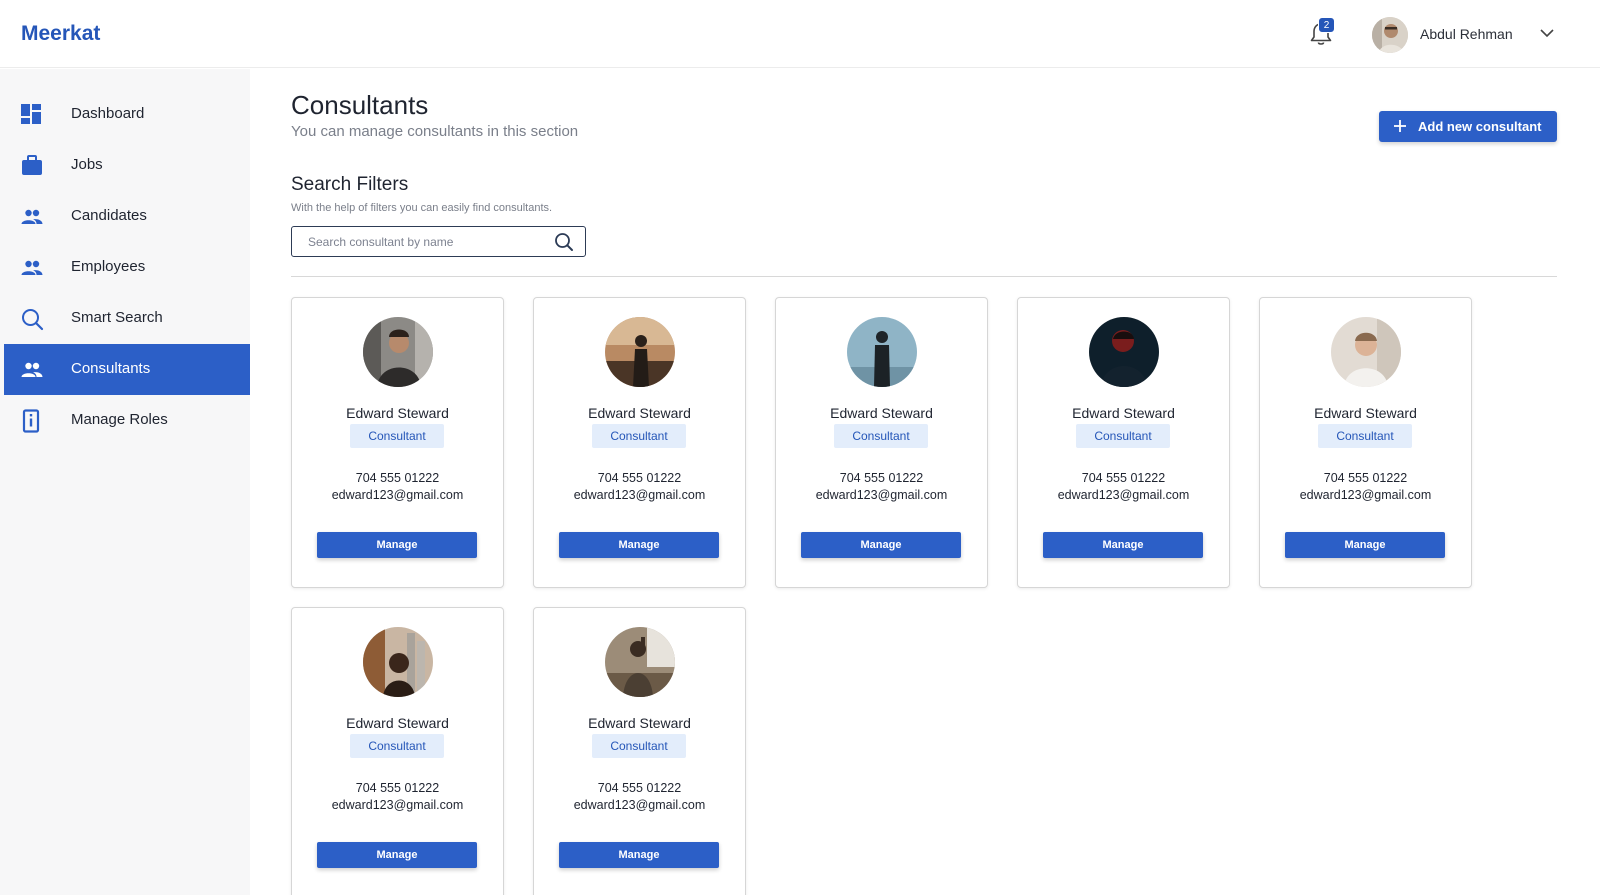 Image resolution: width=1600 pixels, height=895 pixels. I want to click on sidebar-item-label: Manage Roles, so click(119, 419).